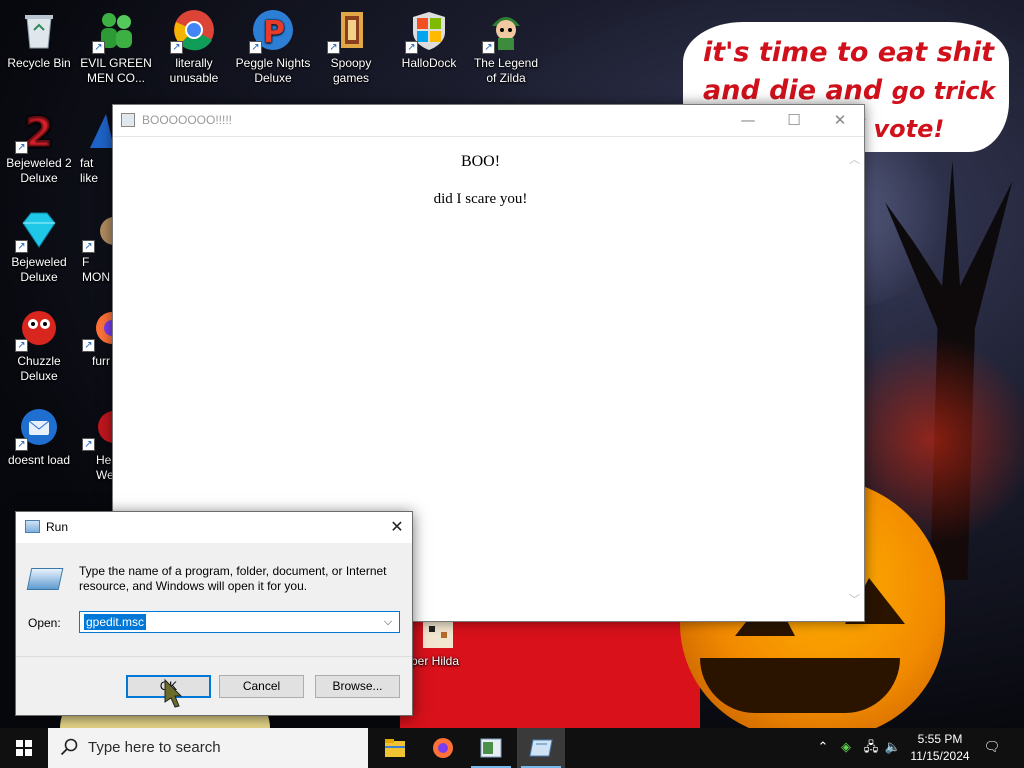 This screenshot has width=1024, height=768. What do you see at coordinates (940, 756) in the screenshot?
I see `clock-date: 11/15/2024` at bounding box center [940, 756].